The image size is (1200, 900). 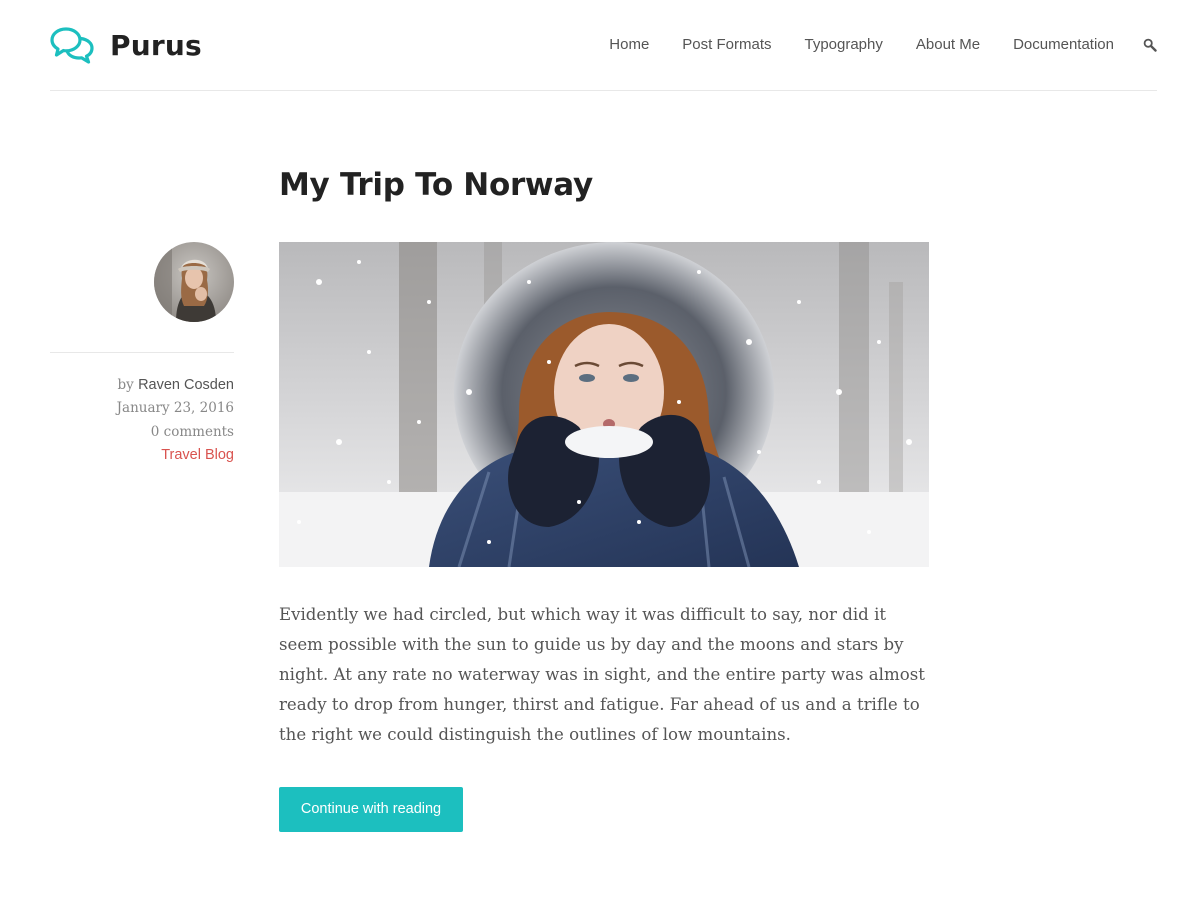 I want to click on meta-date: January 23, 2016, so click(x=175, y=408).